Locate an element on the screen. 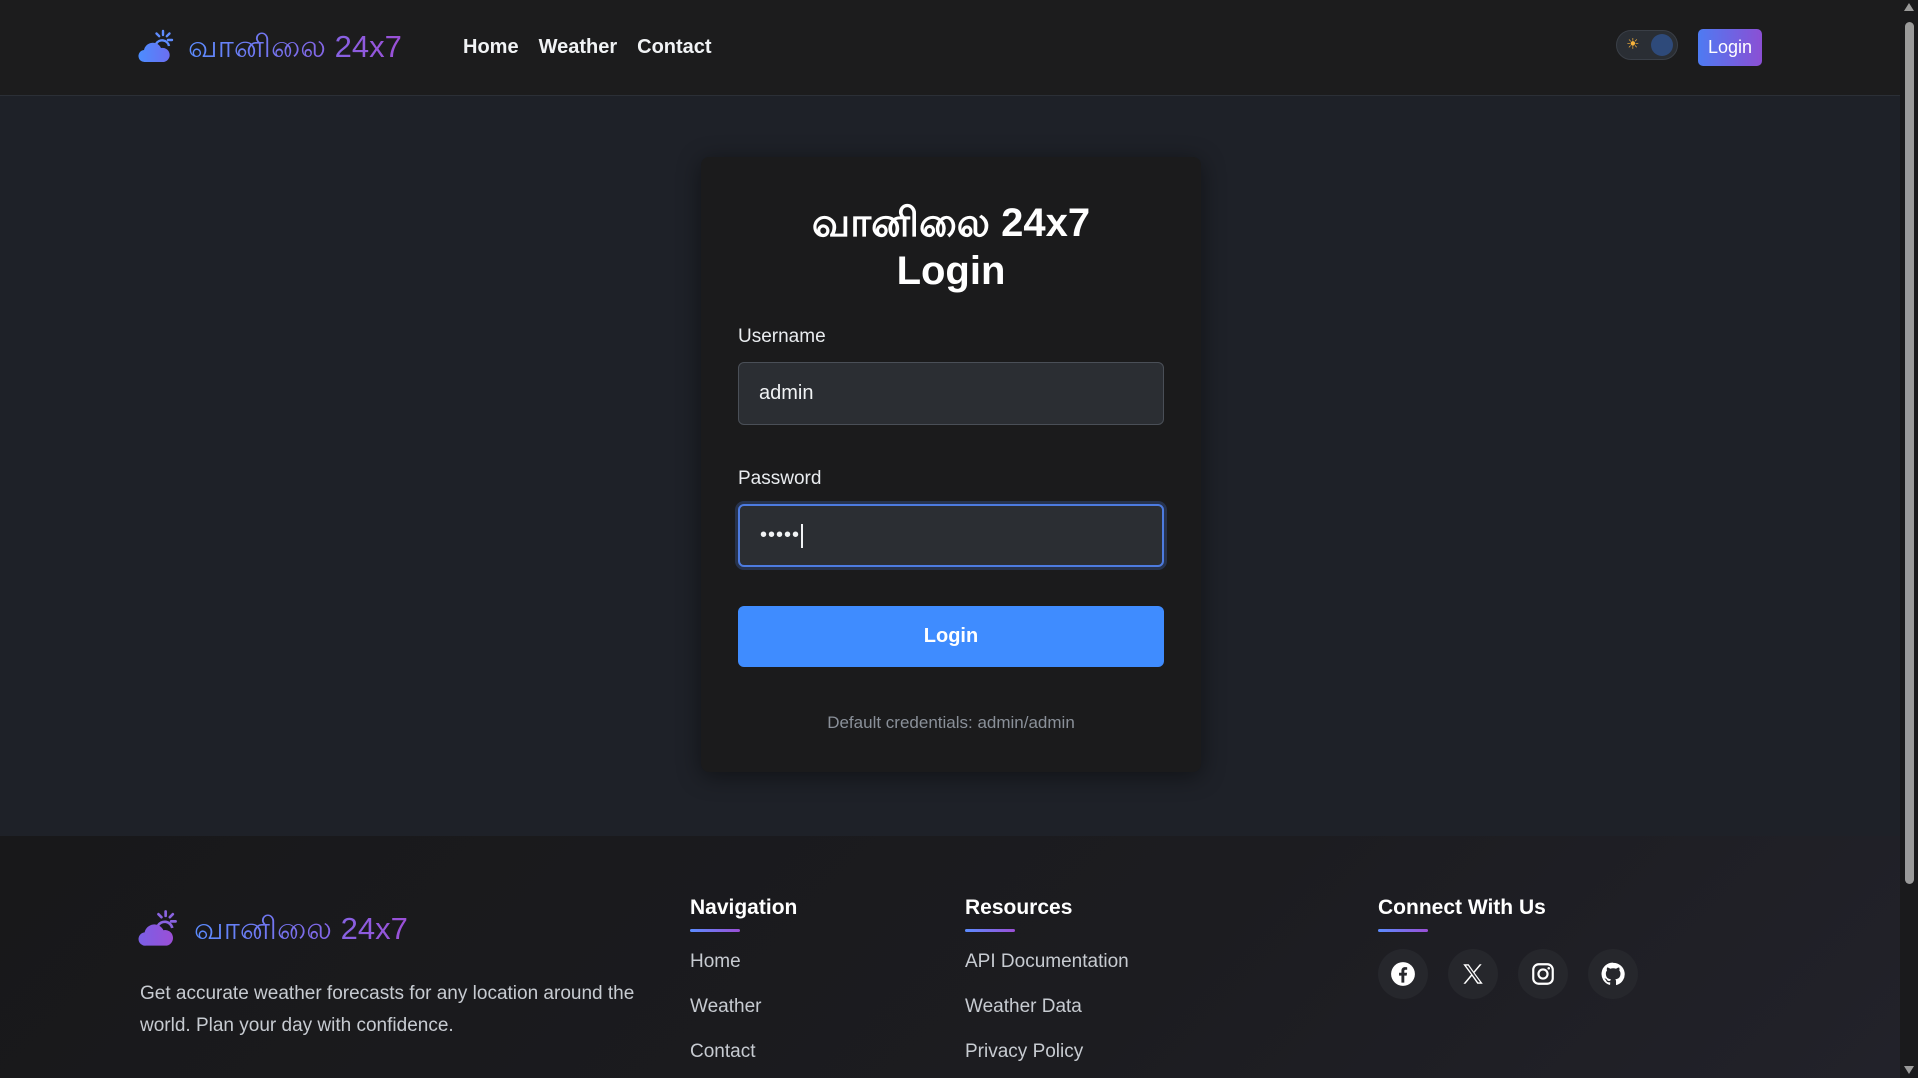 Image resolution: width=1918 pixels, height=1078 pixels. footer-brand-name: வானிலை 24x7 is located at coordinates (301, 931).